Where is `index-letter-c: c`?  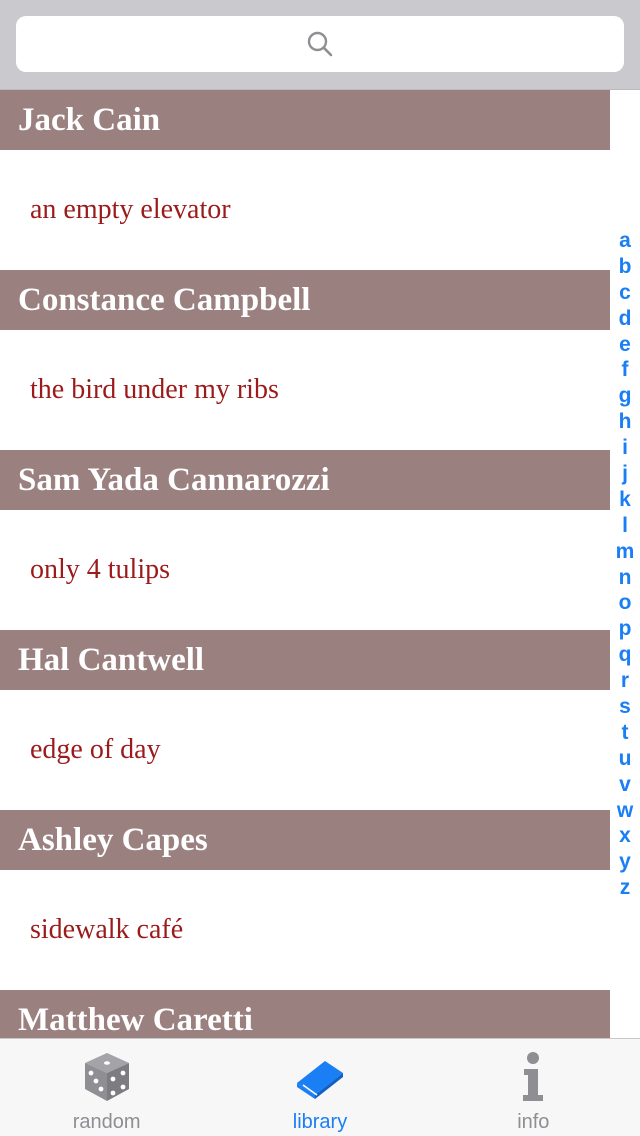
index-letter-c: c is located at coordinates (625, 293).